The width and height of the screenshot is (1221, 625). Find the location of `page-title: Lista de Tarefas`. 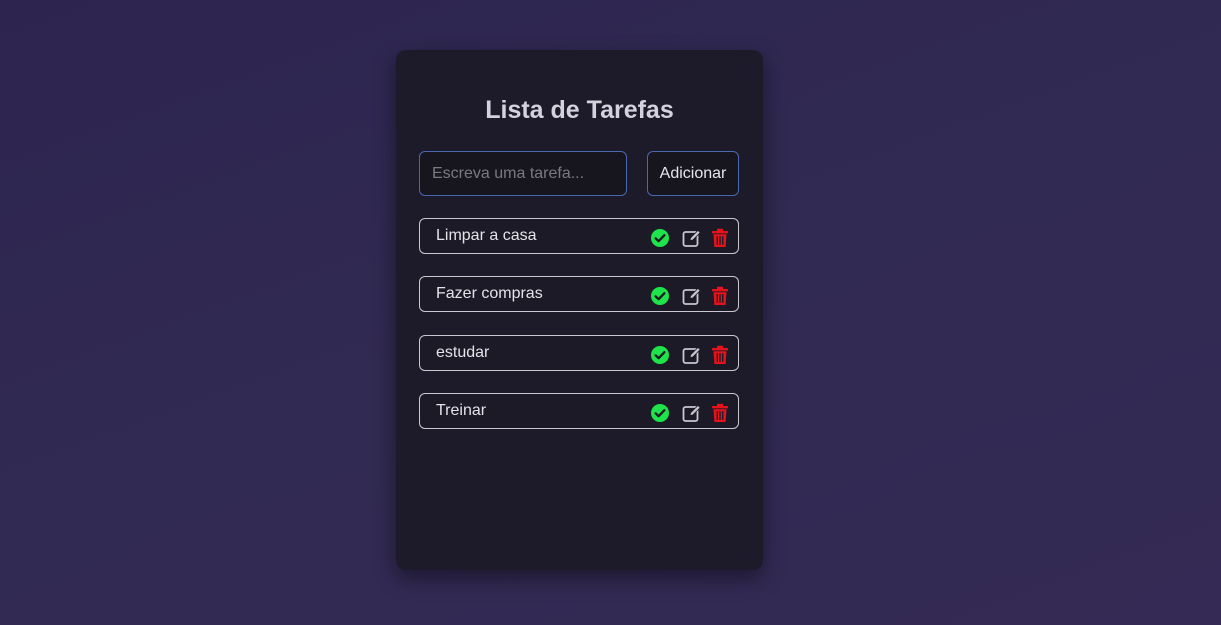

page-title: Lista de Tarefas is located at coordinates (579, 110).